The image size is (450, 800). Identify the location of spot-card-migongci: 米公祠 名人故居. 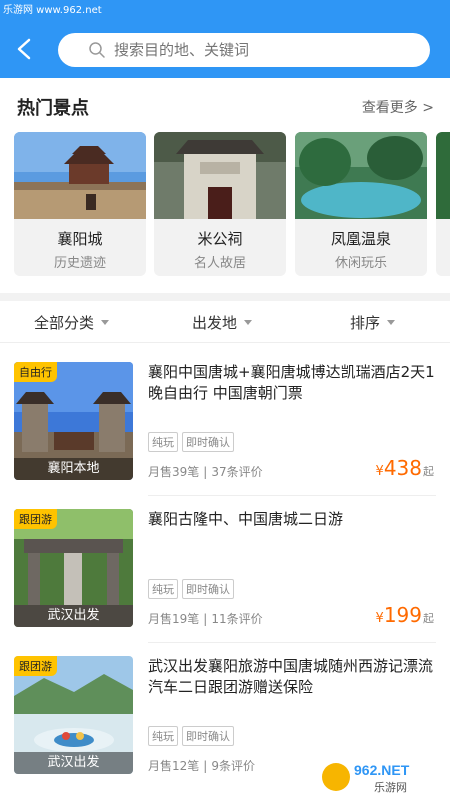
(220, 204).